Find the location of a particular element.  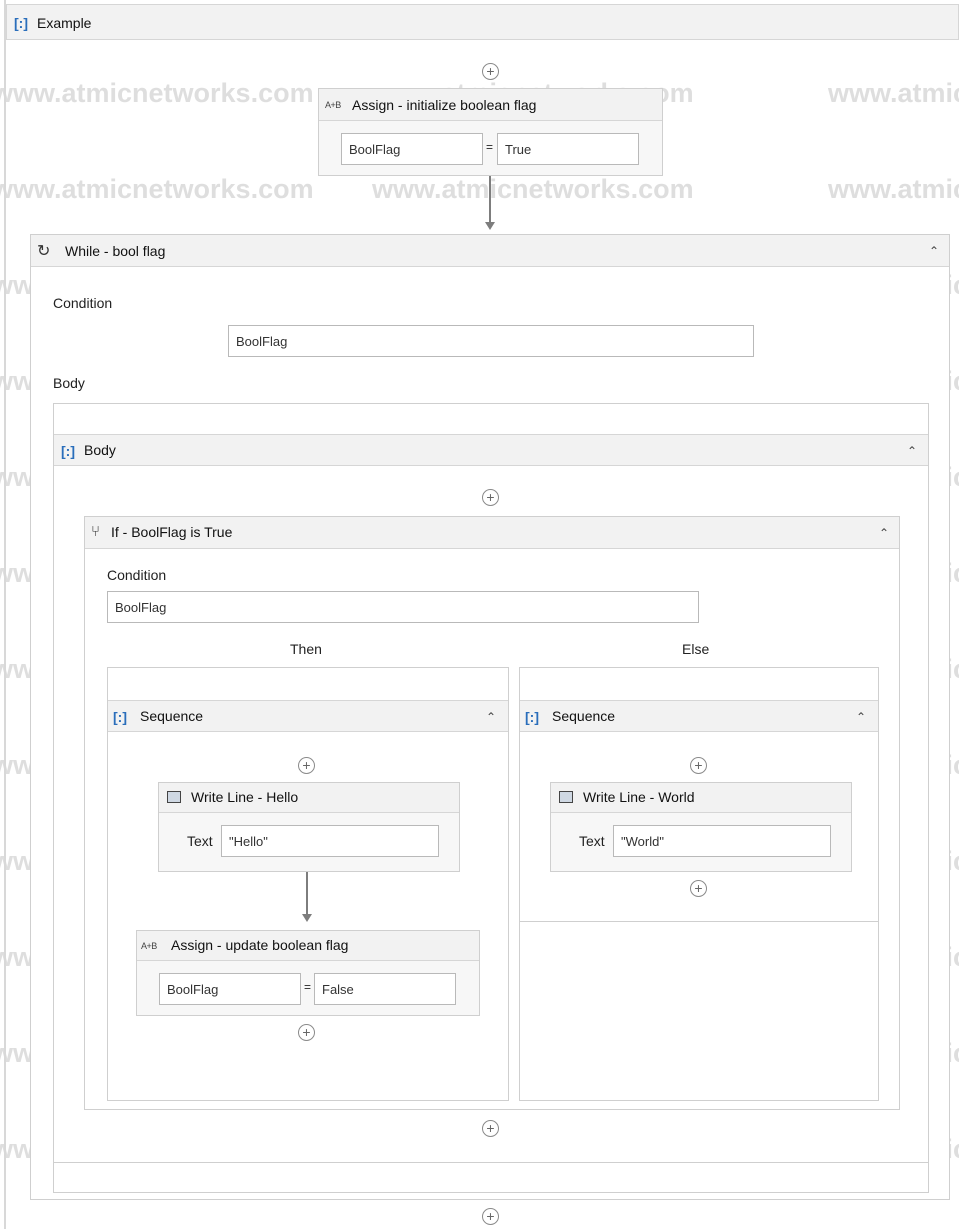

canvas-left-border is located at coordinates (5, 614).